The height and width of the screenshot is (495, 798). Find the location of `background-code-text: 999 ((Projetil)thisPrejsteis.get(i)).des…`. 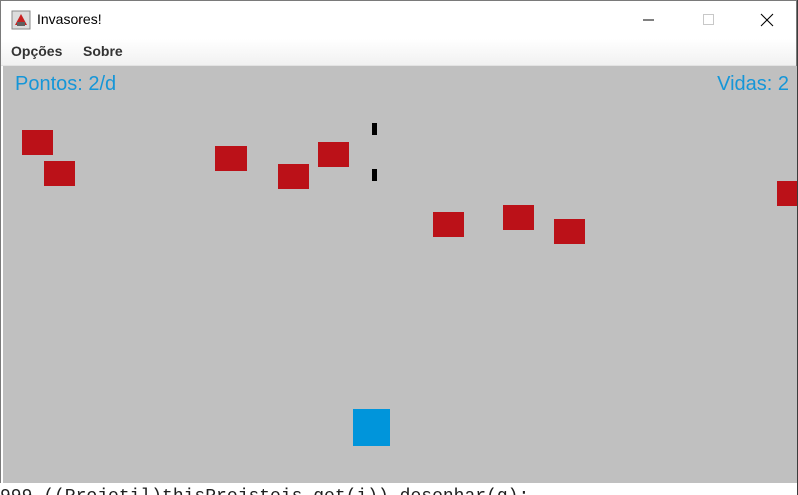

background-code-text: 999 ((Projetil)thisPrejsteis.get(i)).des… is located at coordinates (264, 491).